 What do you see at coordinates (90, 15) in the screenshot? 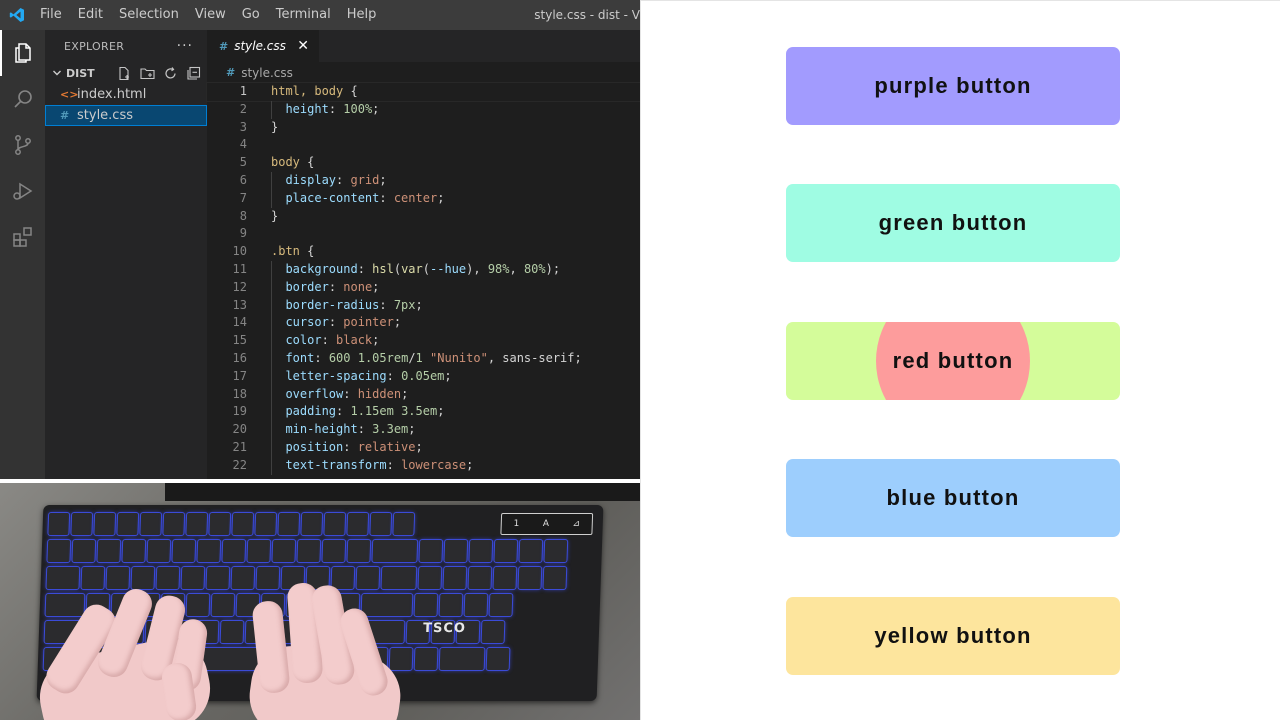
I see `menu-edit: Edit` at bounding box center [90, 15].